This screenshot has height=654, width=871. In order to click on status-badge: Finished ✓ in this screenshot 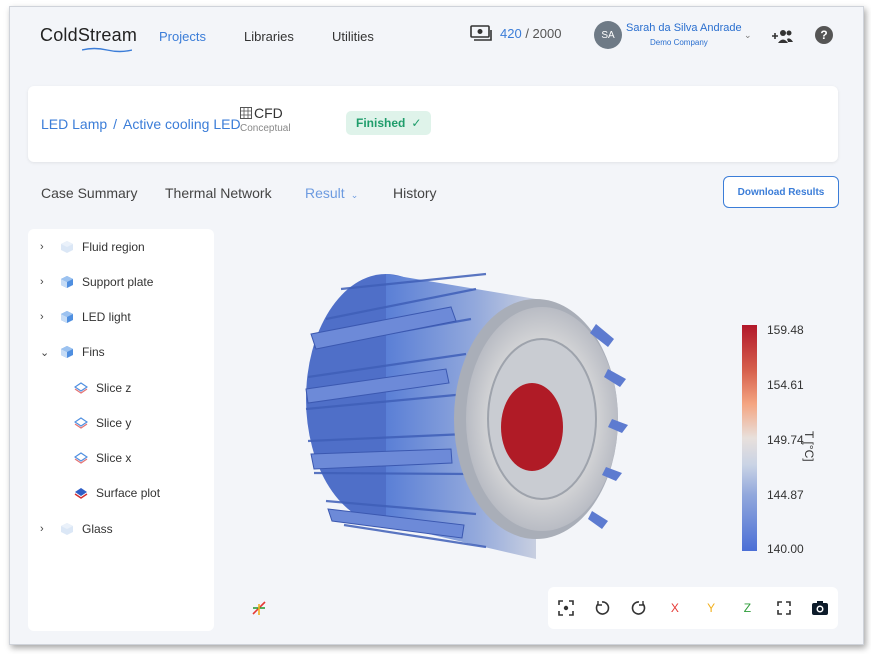, I will do `click(389, 123)`.